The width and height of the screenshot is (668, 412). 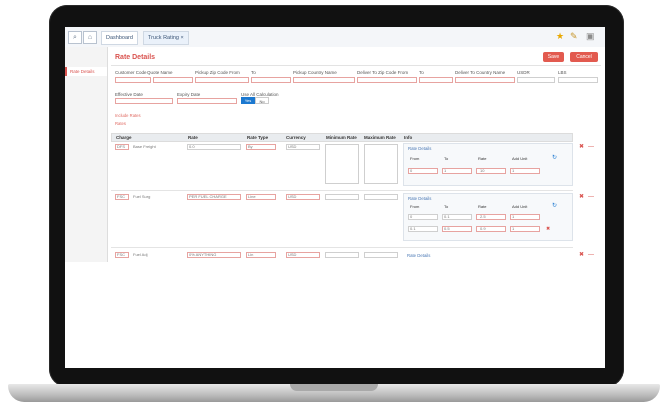 I want to click on pickup-zip-from-field, so click(x=222, y=80).